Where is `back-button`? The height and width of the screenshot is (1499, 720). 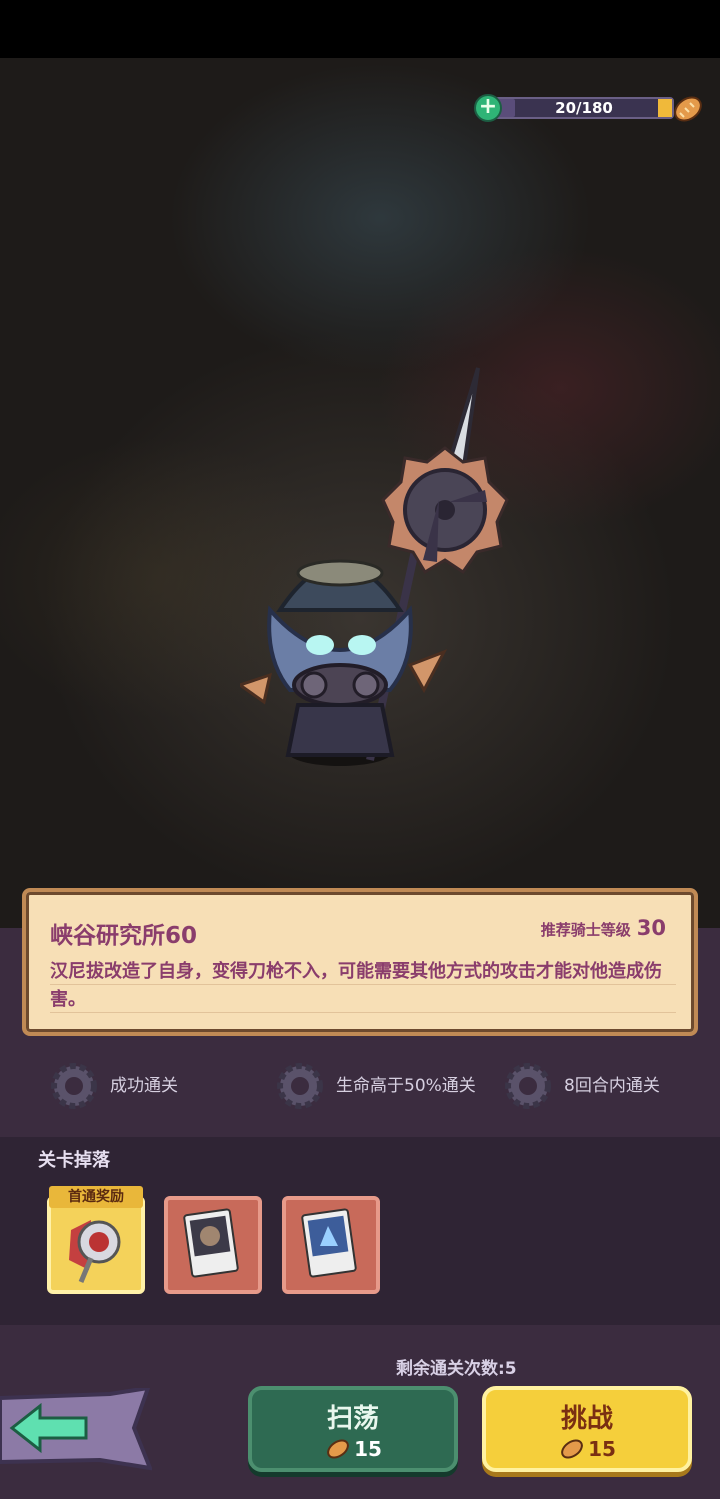 back-button is located at coordinates (76, 1430).